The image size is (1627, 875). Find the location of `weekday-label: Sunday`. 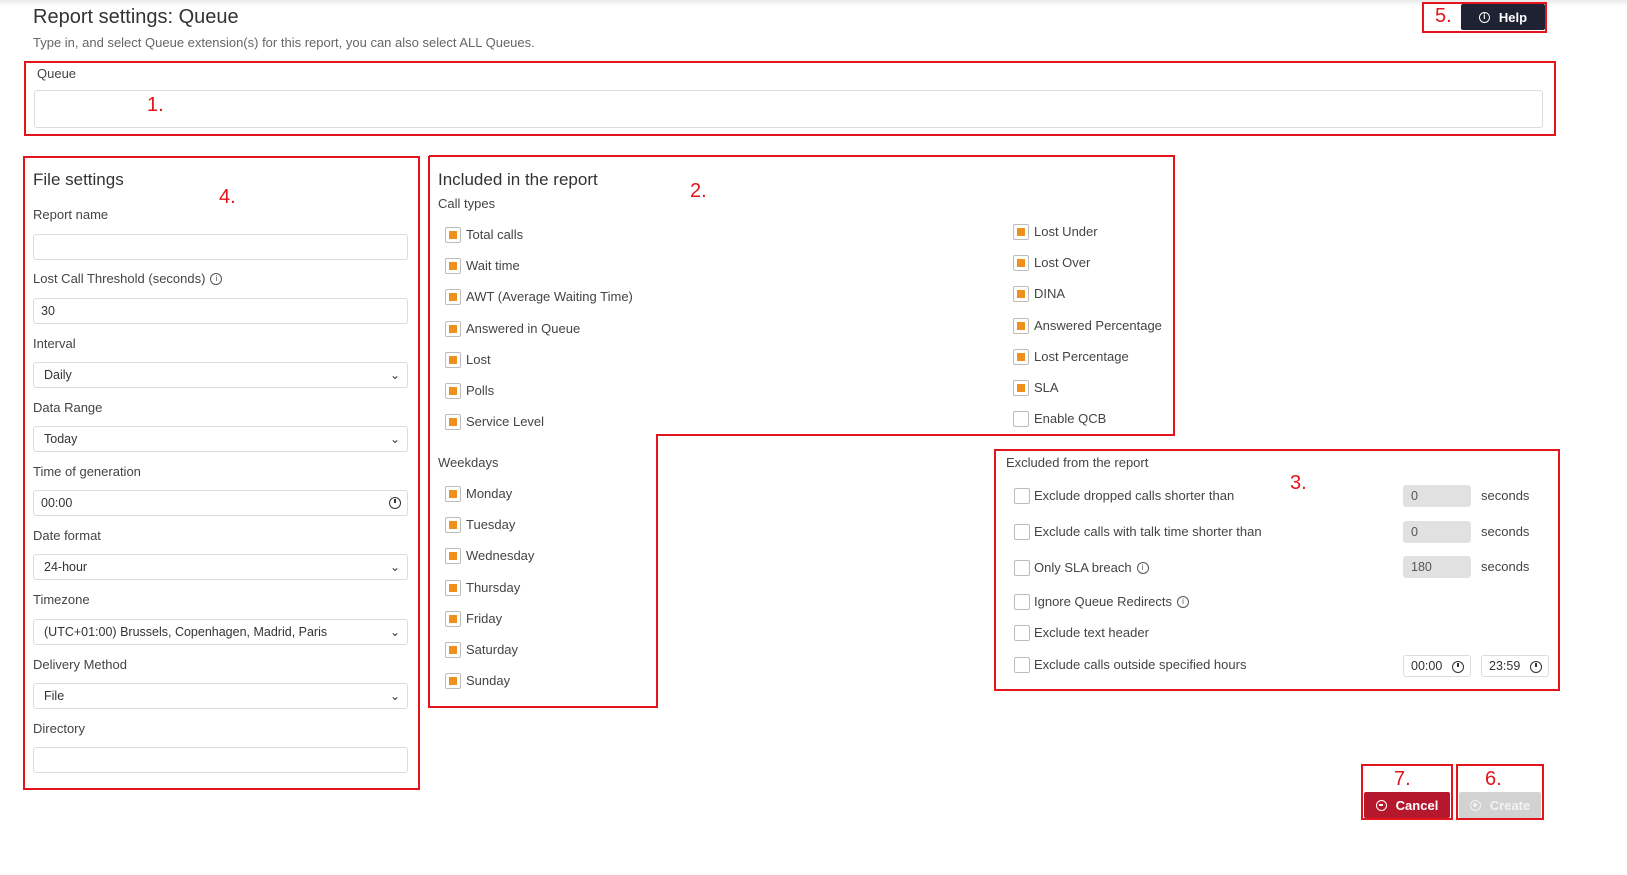

weekday-label: Sunday is located at coordinates (488, 680).